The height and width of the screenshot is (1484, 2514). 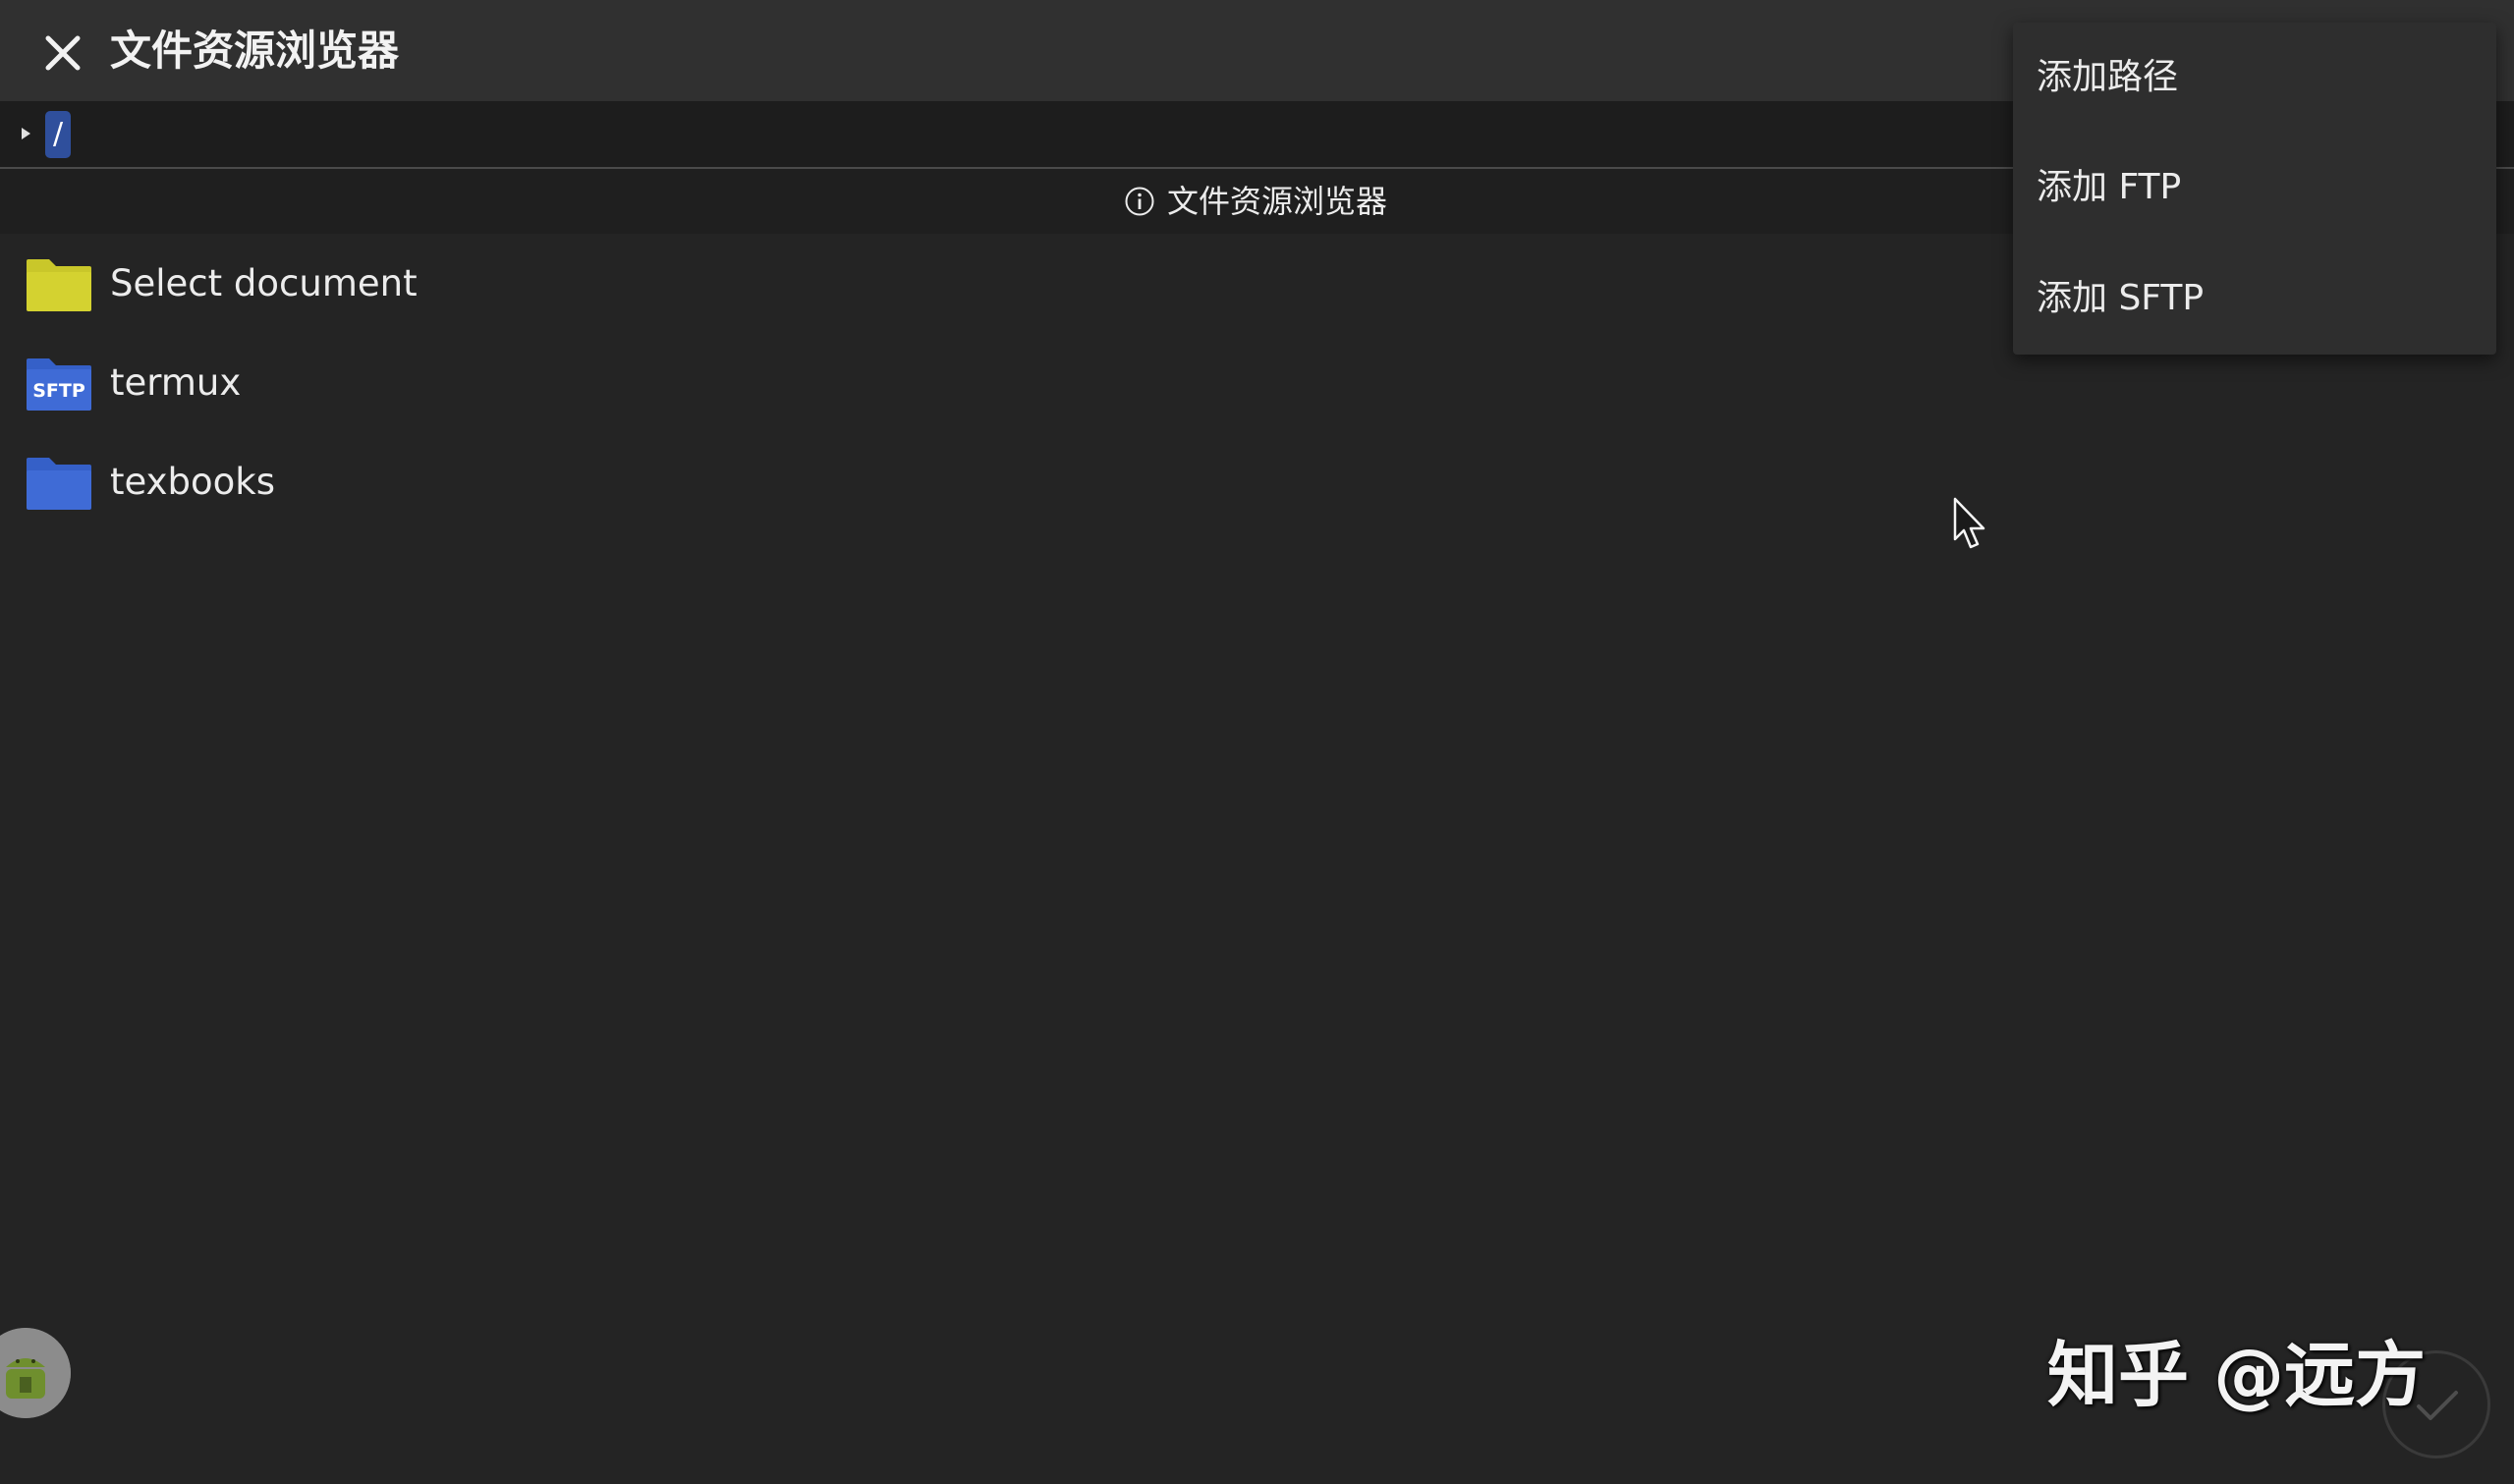 What do you see at coordinates (192, 482) in the screenshot?
I see `file-label: texbooks` at bounding box center [192, 482].